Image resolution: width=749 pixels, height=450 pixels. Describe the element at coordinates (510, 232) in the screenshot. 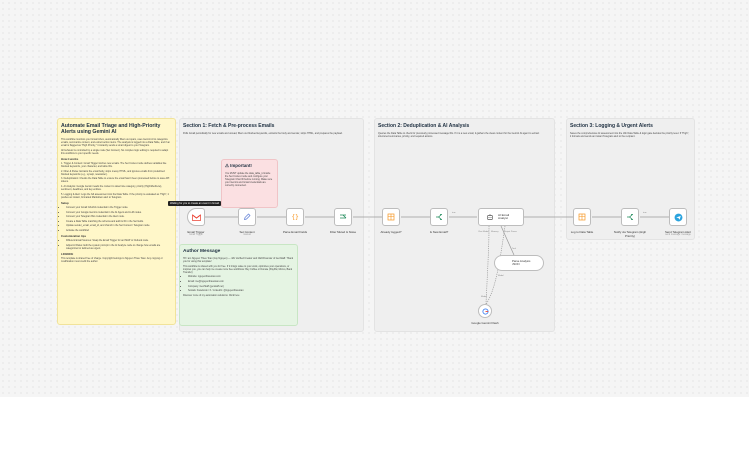

I see `edge-label-output-parser: Output Parser` at that location.